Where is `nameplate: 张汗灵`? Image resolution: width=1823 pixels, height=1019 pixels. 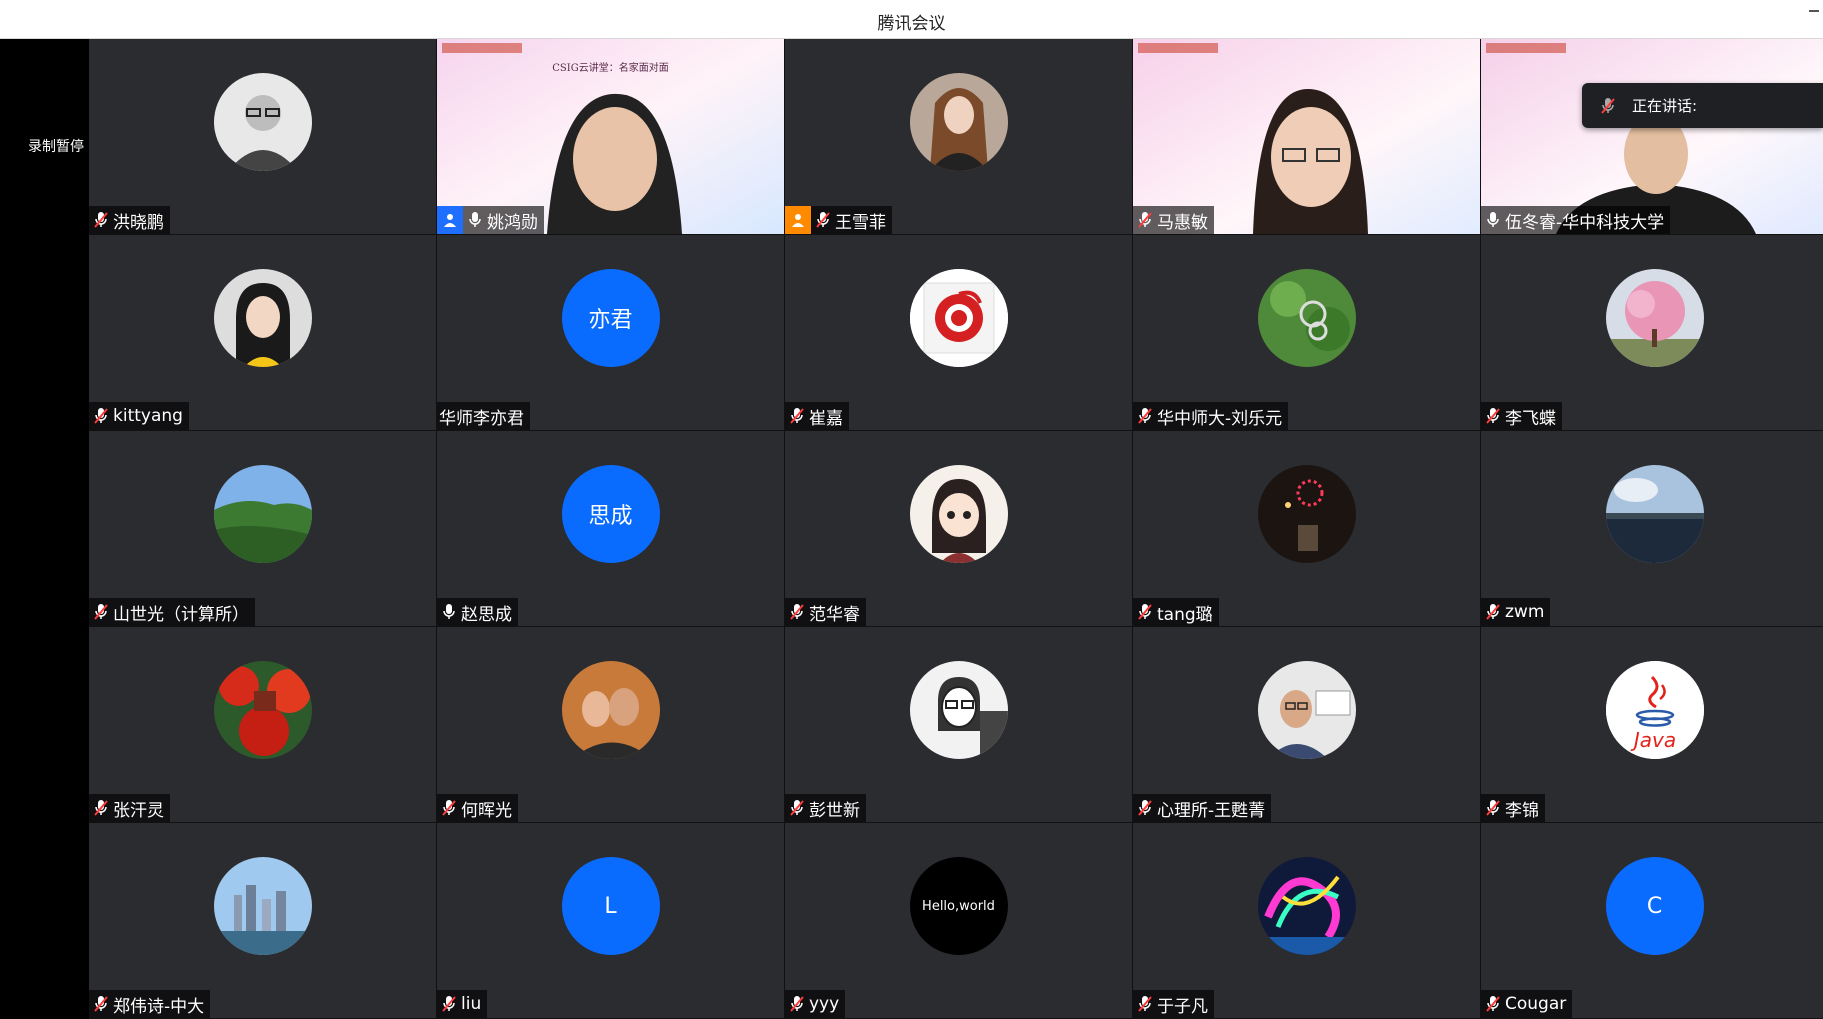
nameplate: 张汗灵 is located at coordinates (129, 808).